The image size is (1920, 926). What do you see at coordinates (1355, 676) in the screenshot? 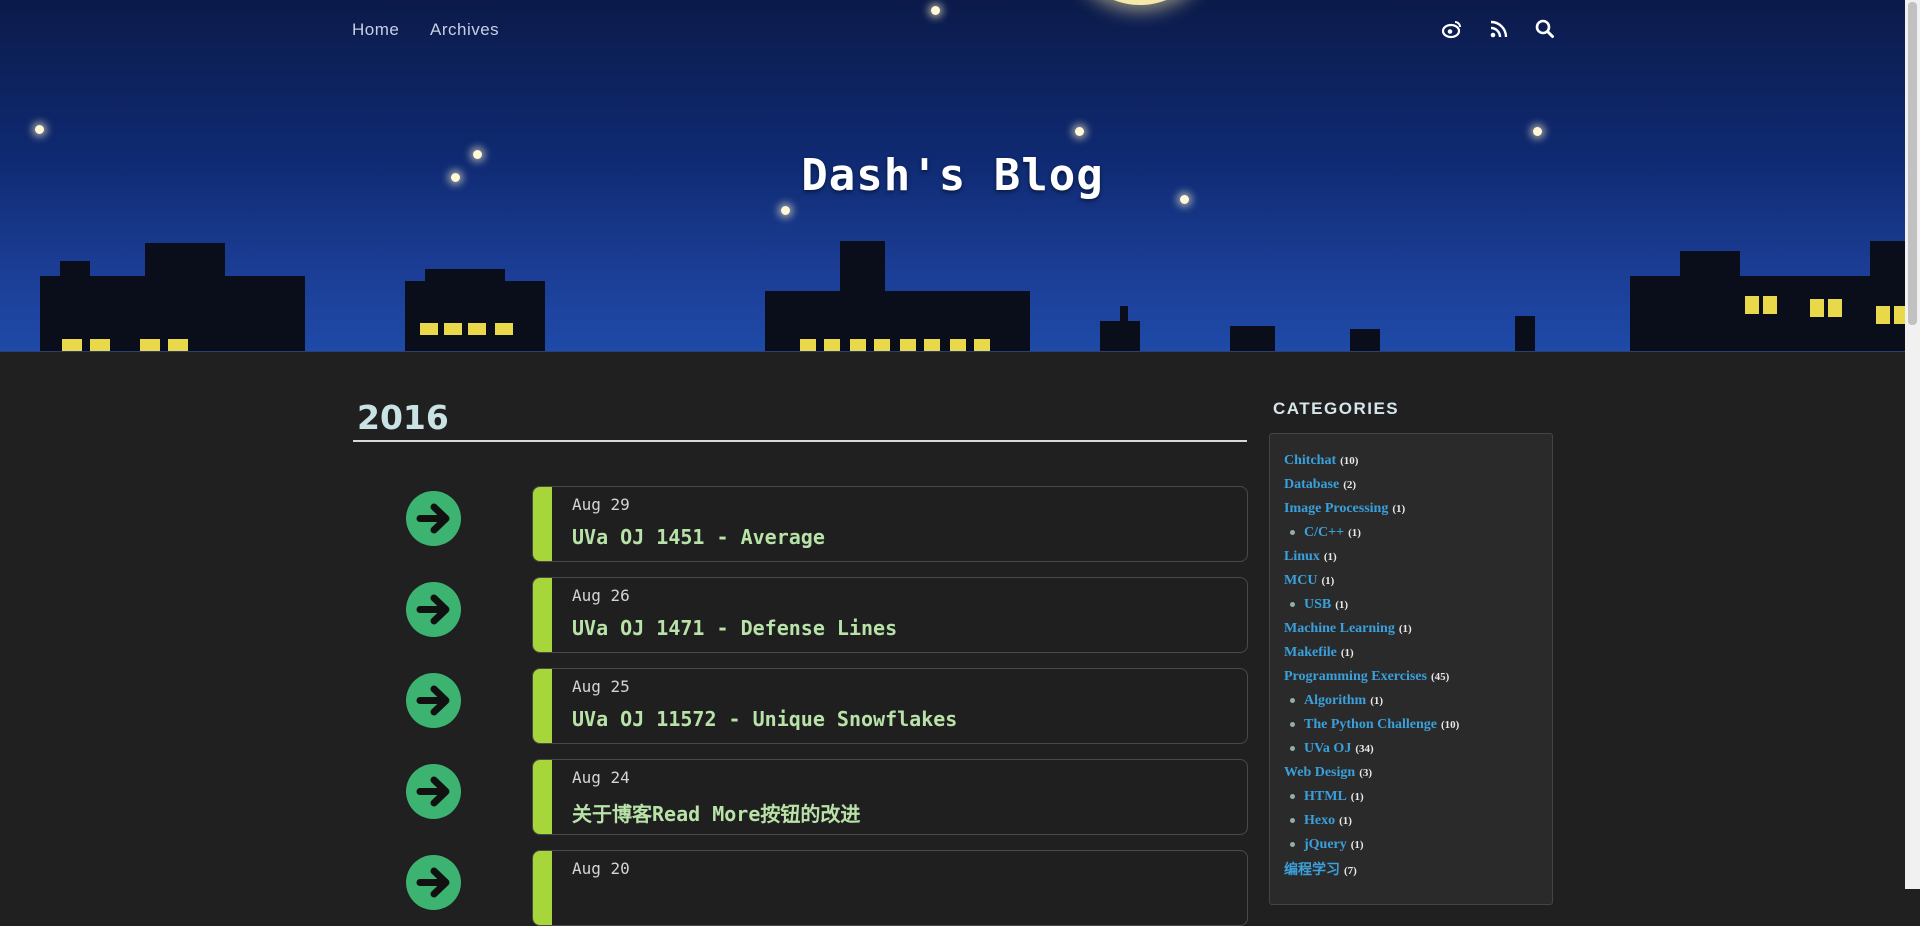
I see `category-link: Programming Exercises` at bounding box center [1355, 676].